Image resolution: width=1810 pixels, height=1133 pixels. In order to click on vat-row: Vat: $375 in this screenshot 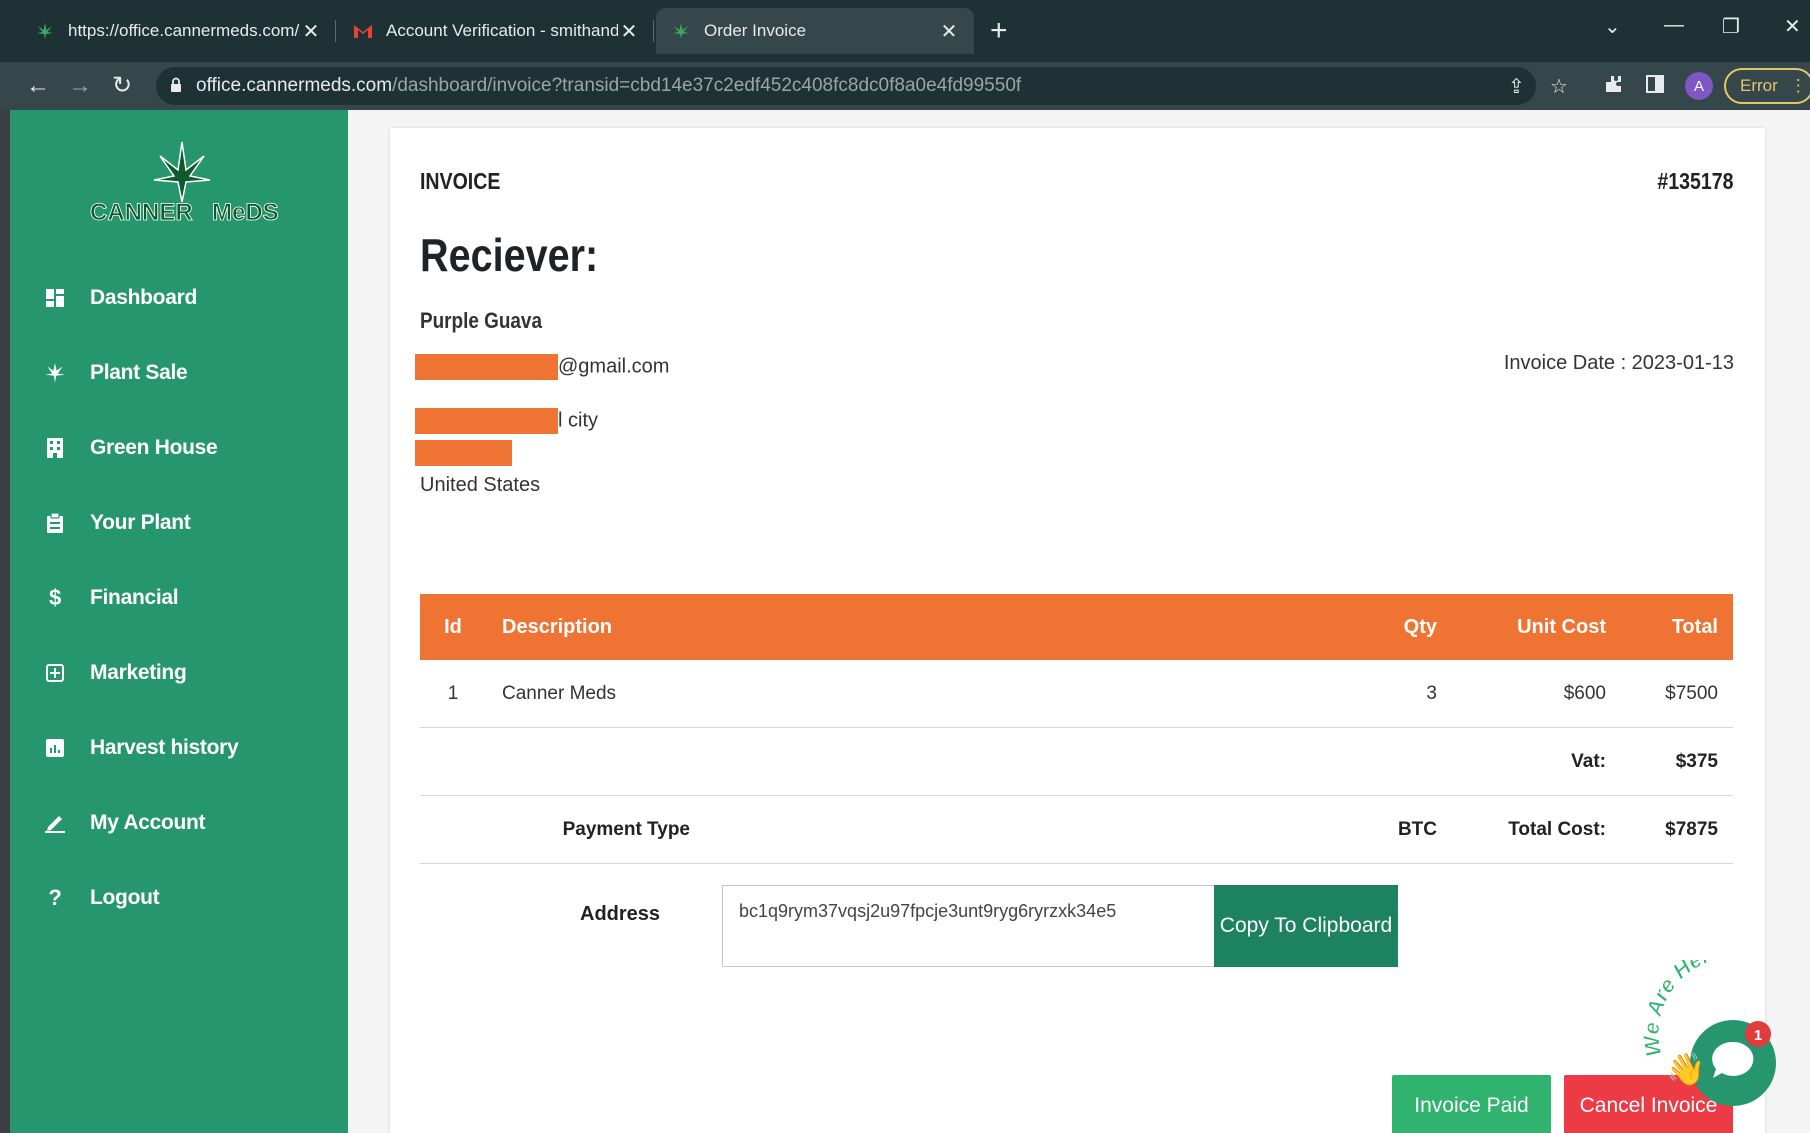, I will do `click(1076, 762)`.